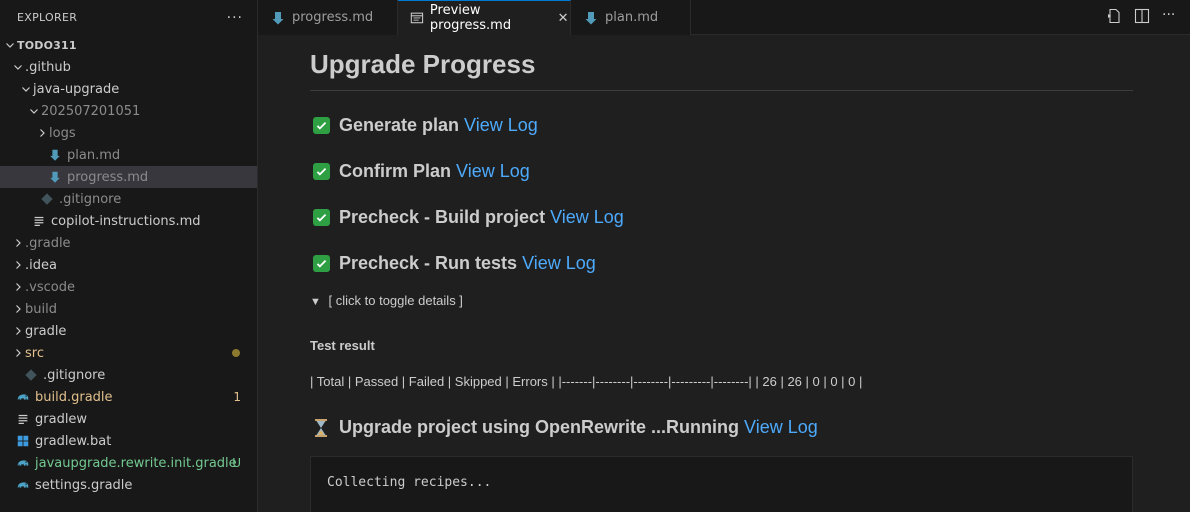 The height and width of the screenshot is (512, 1190). I want to click on tree-item-label: gradlew.bat, so click(73, 441).